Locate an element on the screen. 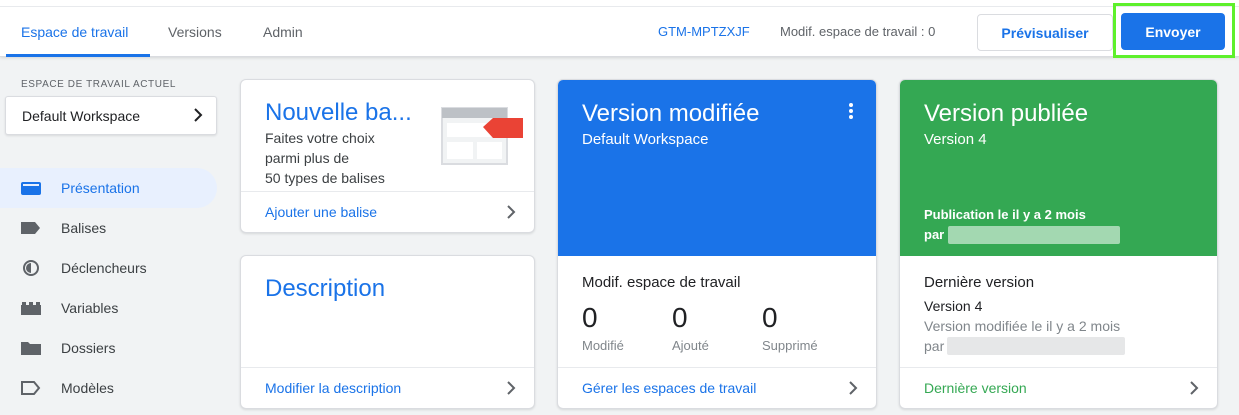 This screenshot has width=1239, height=415. added-label: Ajouté is located at coordinates (690, 345).